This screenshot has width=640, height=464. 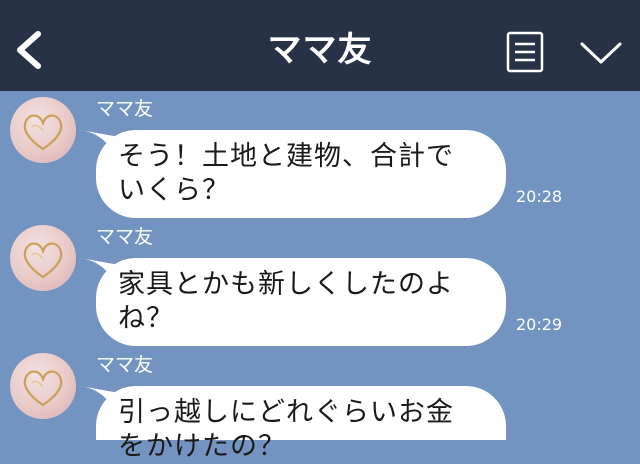 I want to click on message-time: 20:28, so click(x=539, y=196).